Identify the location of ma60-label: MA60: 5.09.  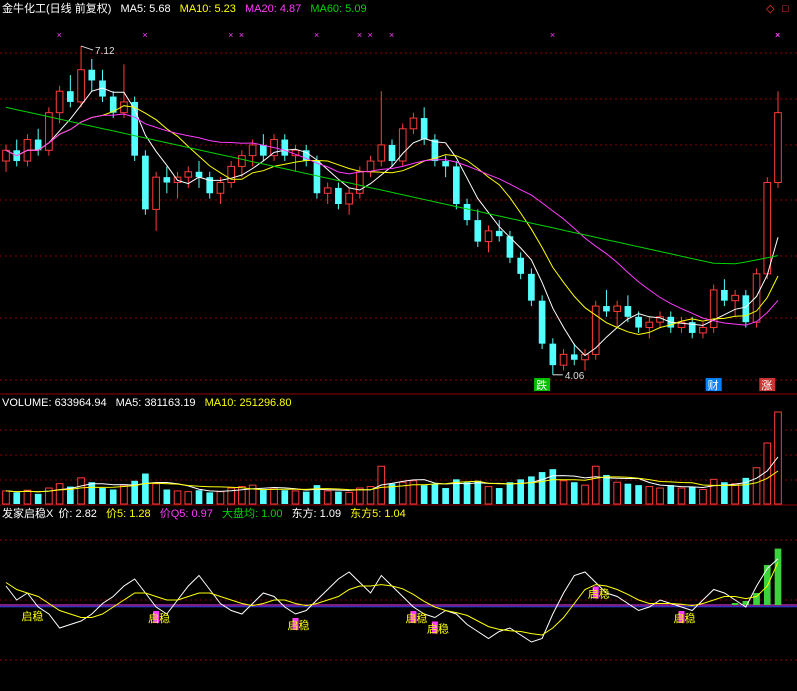
(338, 9).